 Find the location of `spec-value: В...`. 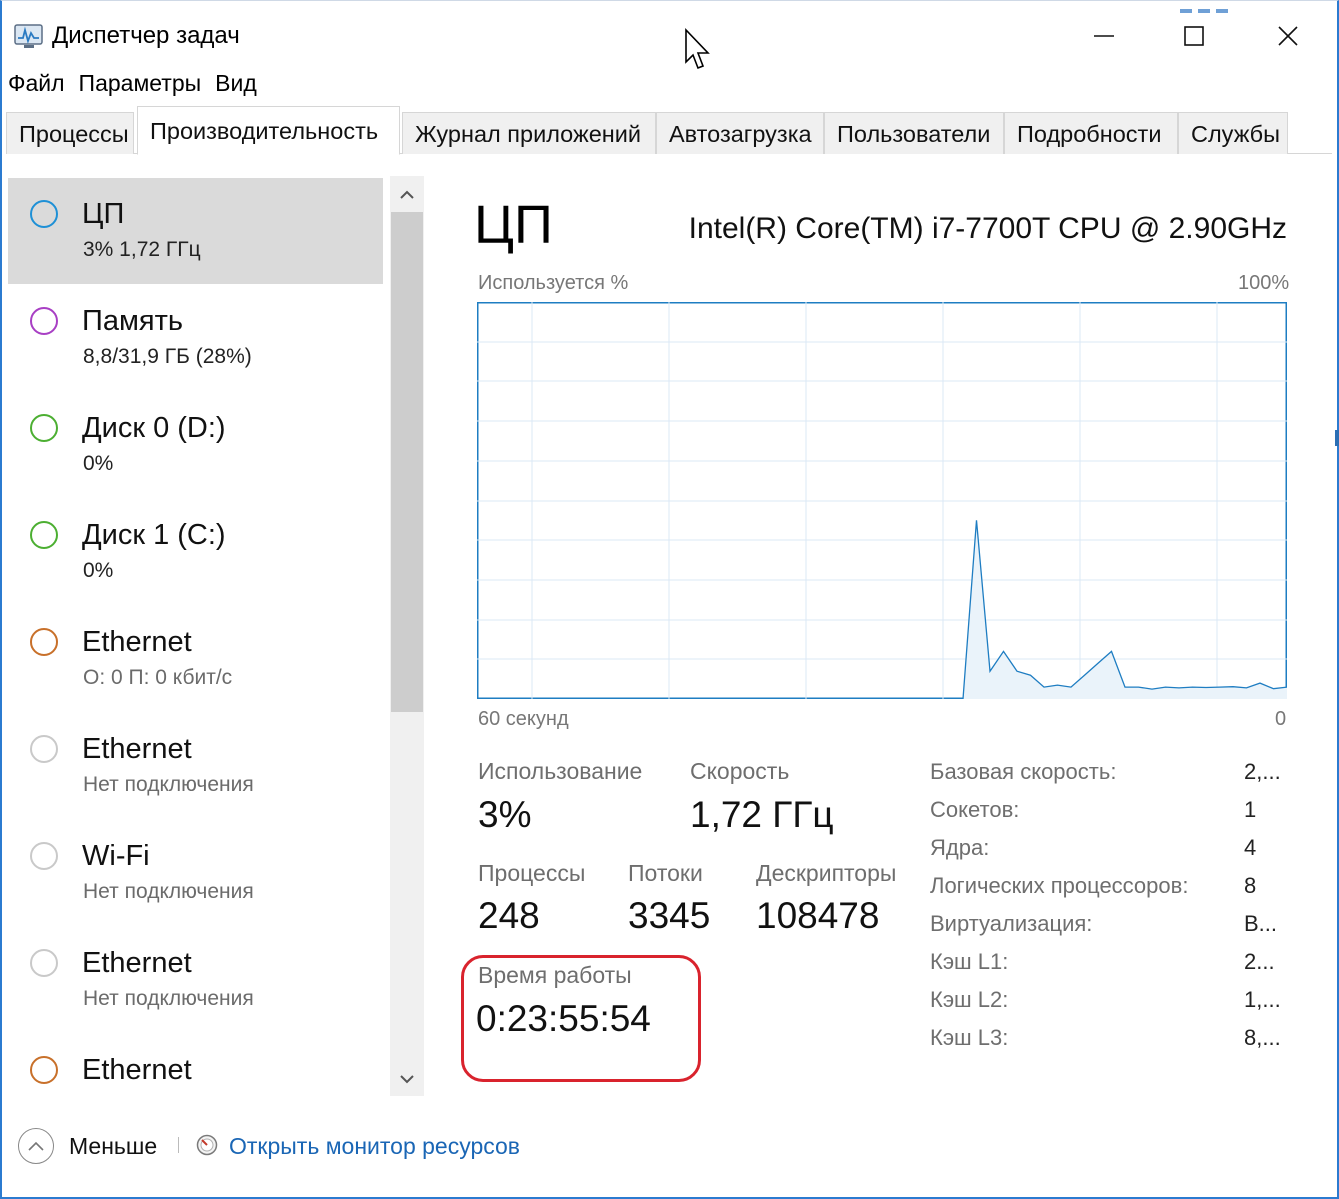

spec-value: В... is located at coordinates (1261, 923).